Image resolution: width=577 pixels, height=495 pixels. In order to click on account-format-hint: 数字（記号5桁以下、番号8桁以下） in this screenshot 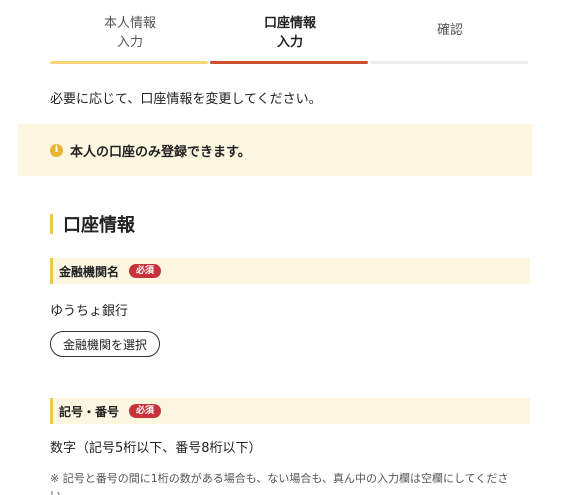, I will do `click(156, 448)`.